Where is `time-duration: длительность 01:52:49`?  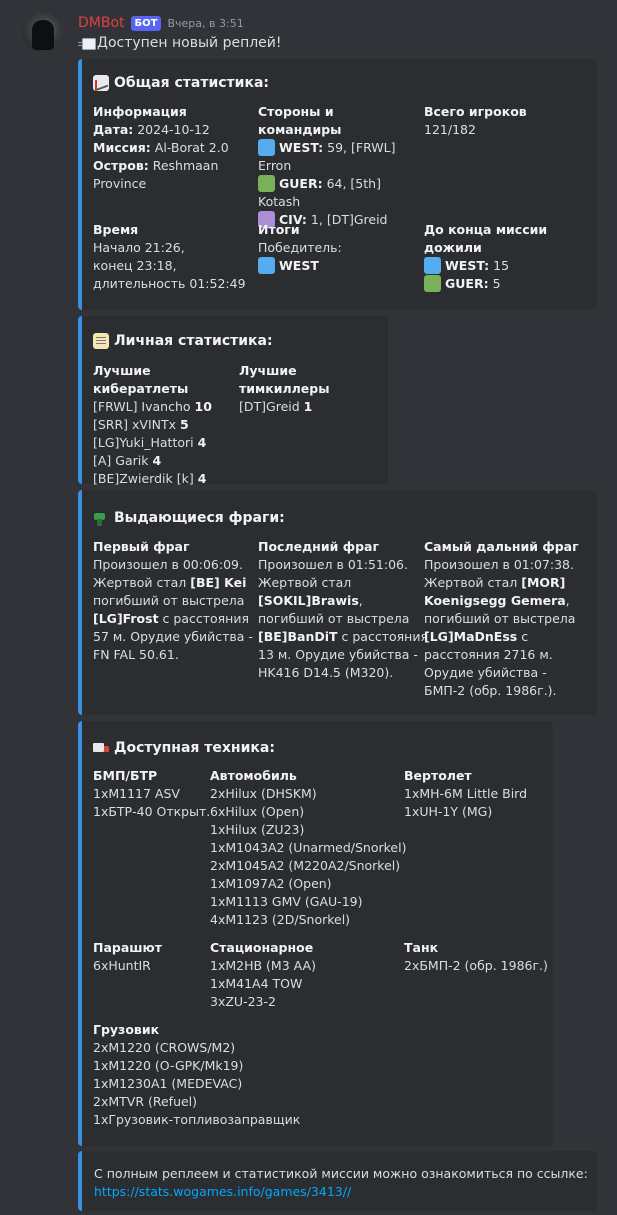
time-duration: длительность 01:52:49 is located at coordinates (169, 283).